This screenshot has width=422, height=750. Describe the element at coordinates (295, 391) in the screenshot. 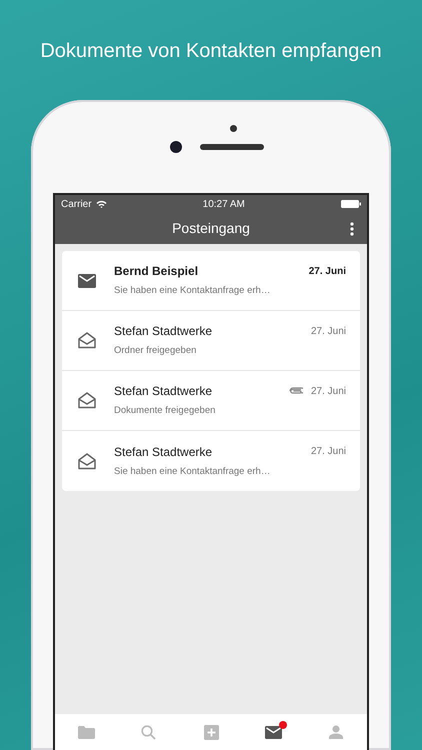

I see `paperclip-icon` at that location.